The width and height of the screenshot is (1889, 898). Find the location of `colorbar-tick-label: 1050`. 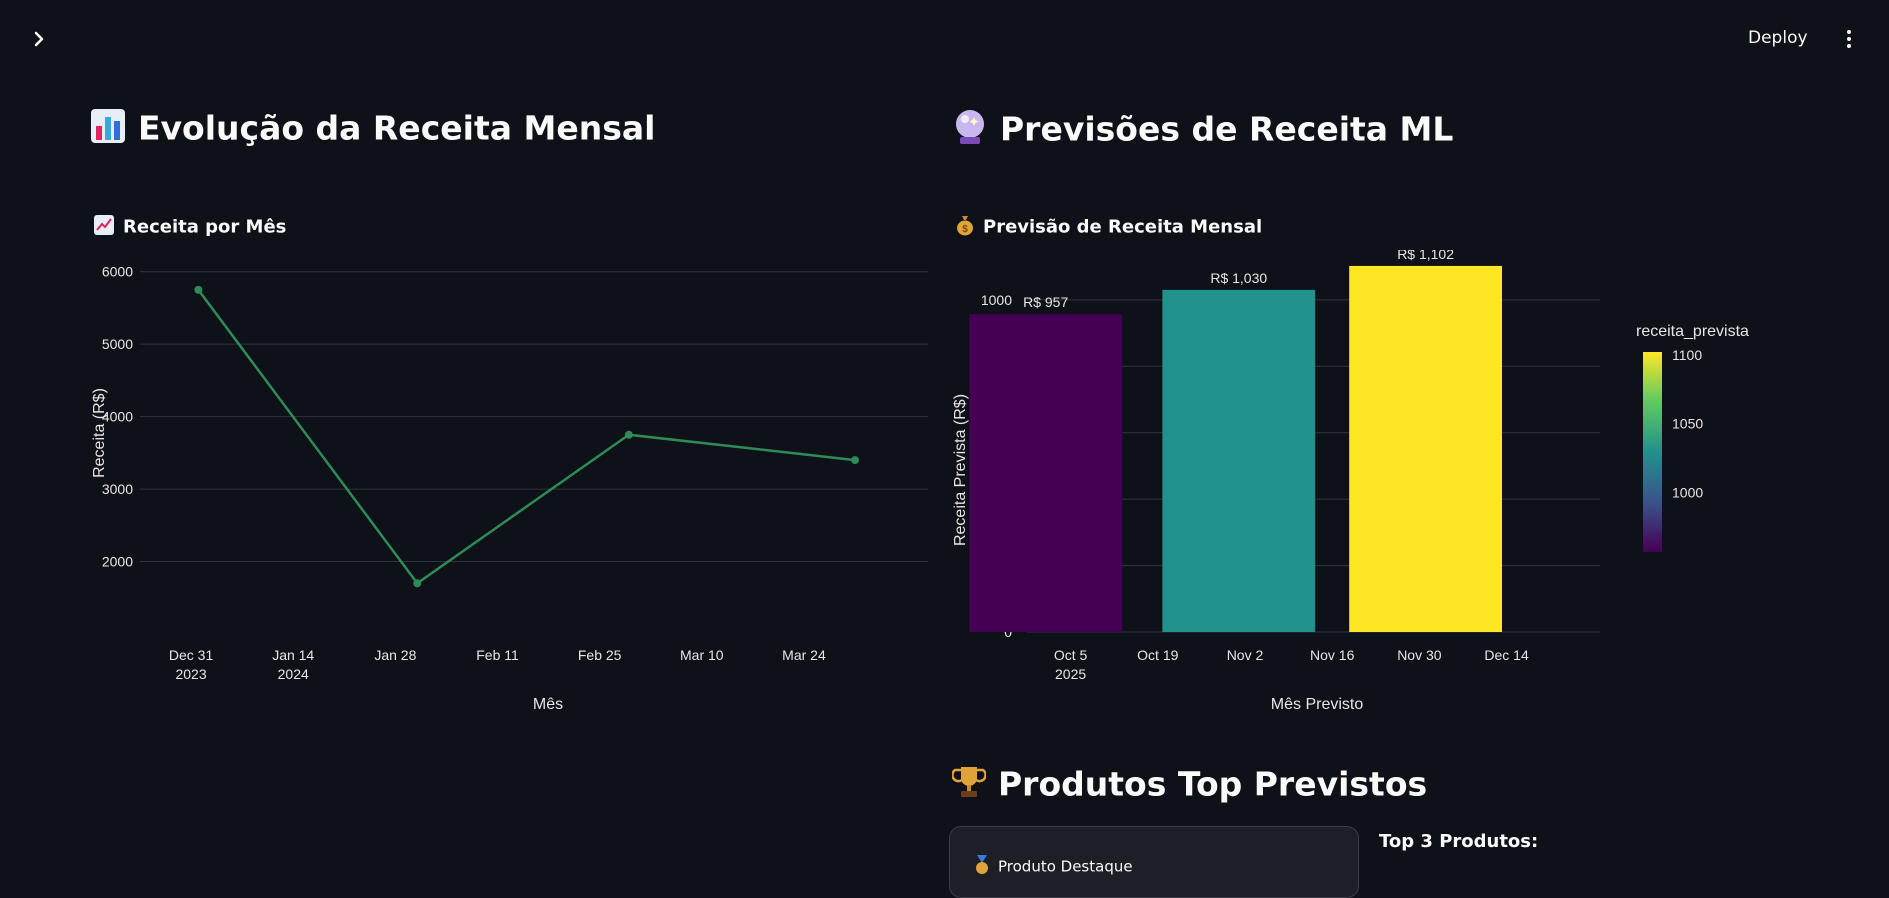

colorbar-tick-label: 1050 is located at coordinates (1687, 424).